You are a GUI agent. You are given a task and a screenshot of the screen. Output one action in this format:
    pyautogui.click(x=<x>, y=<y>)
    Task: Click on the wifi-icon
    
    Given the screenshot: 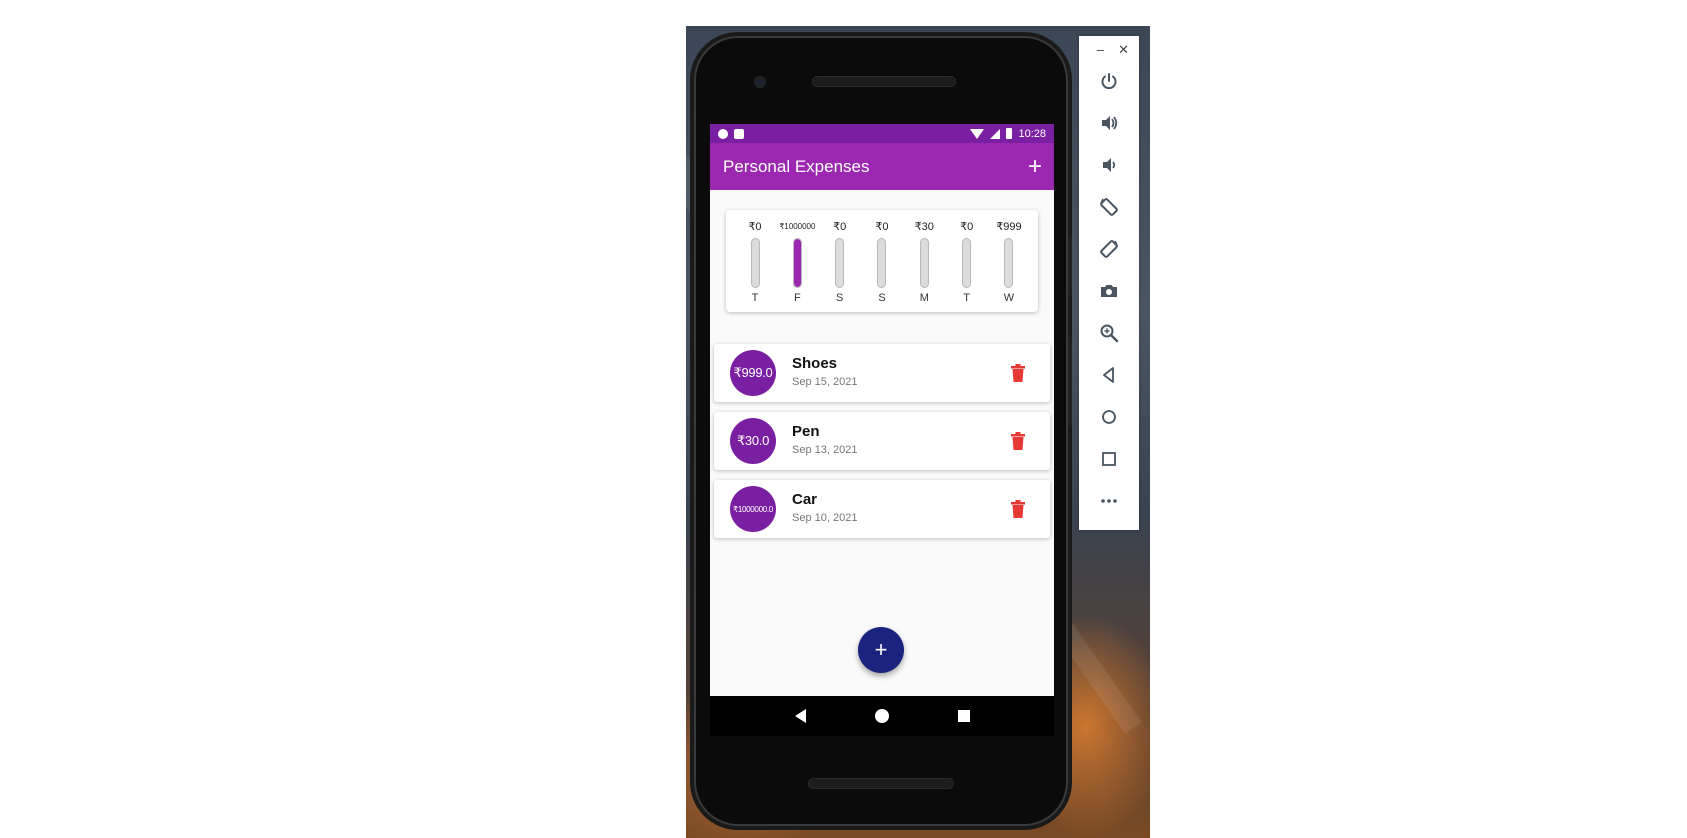 What is the action you would take?
    pyautogui.click(x=977, y=133)
    